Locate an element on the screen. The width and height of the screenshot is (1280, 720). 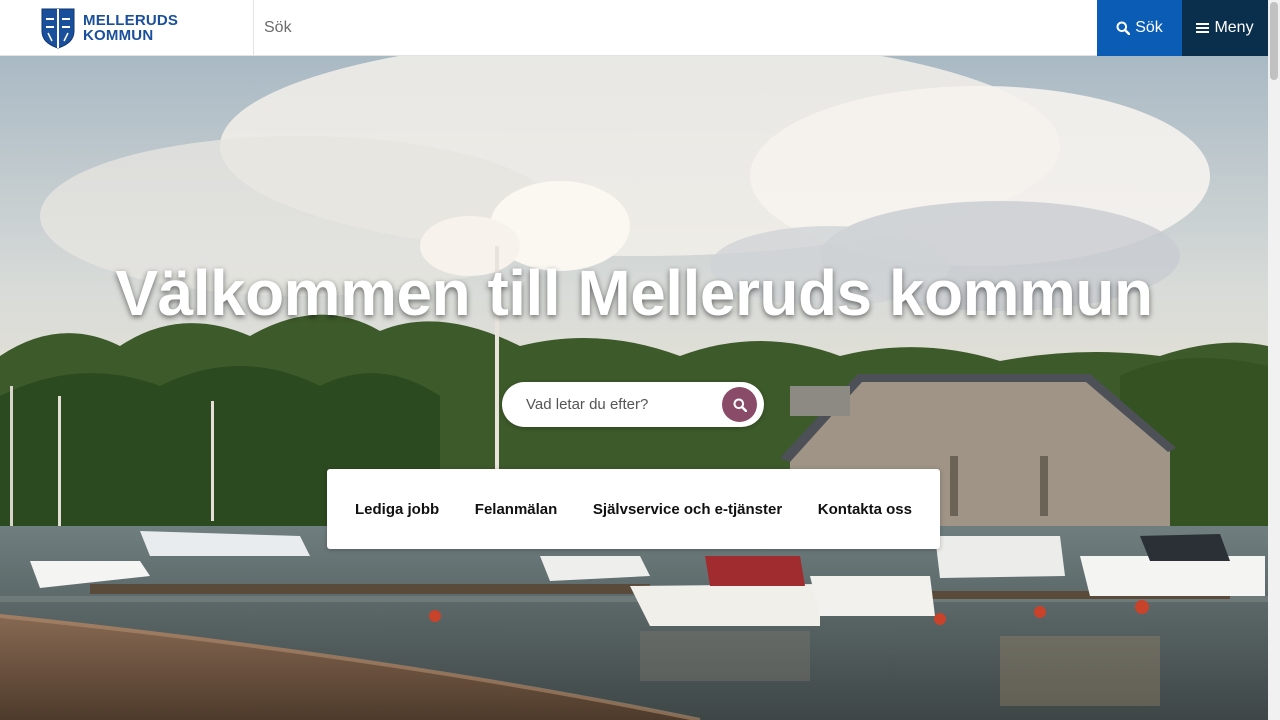
coat-of-arms-icon is located at coordinates (58, 28).